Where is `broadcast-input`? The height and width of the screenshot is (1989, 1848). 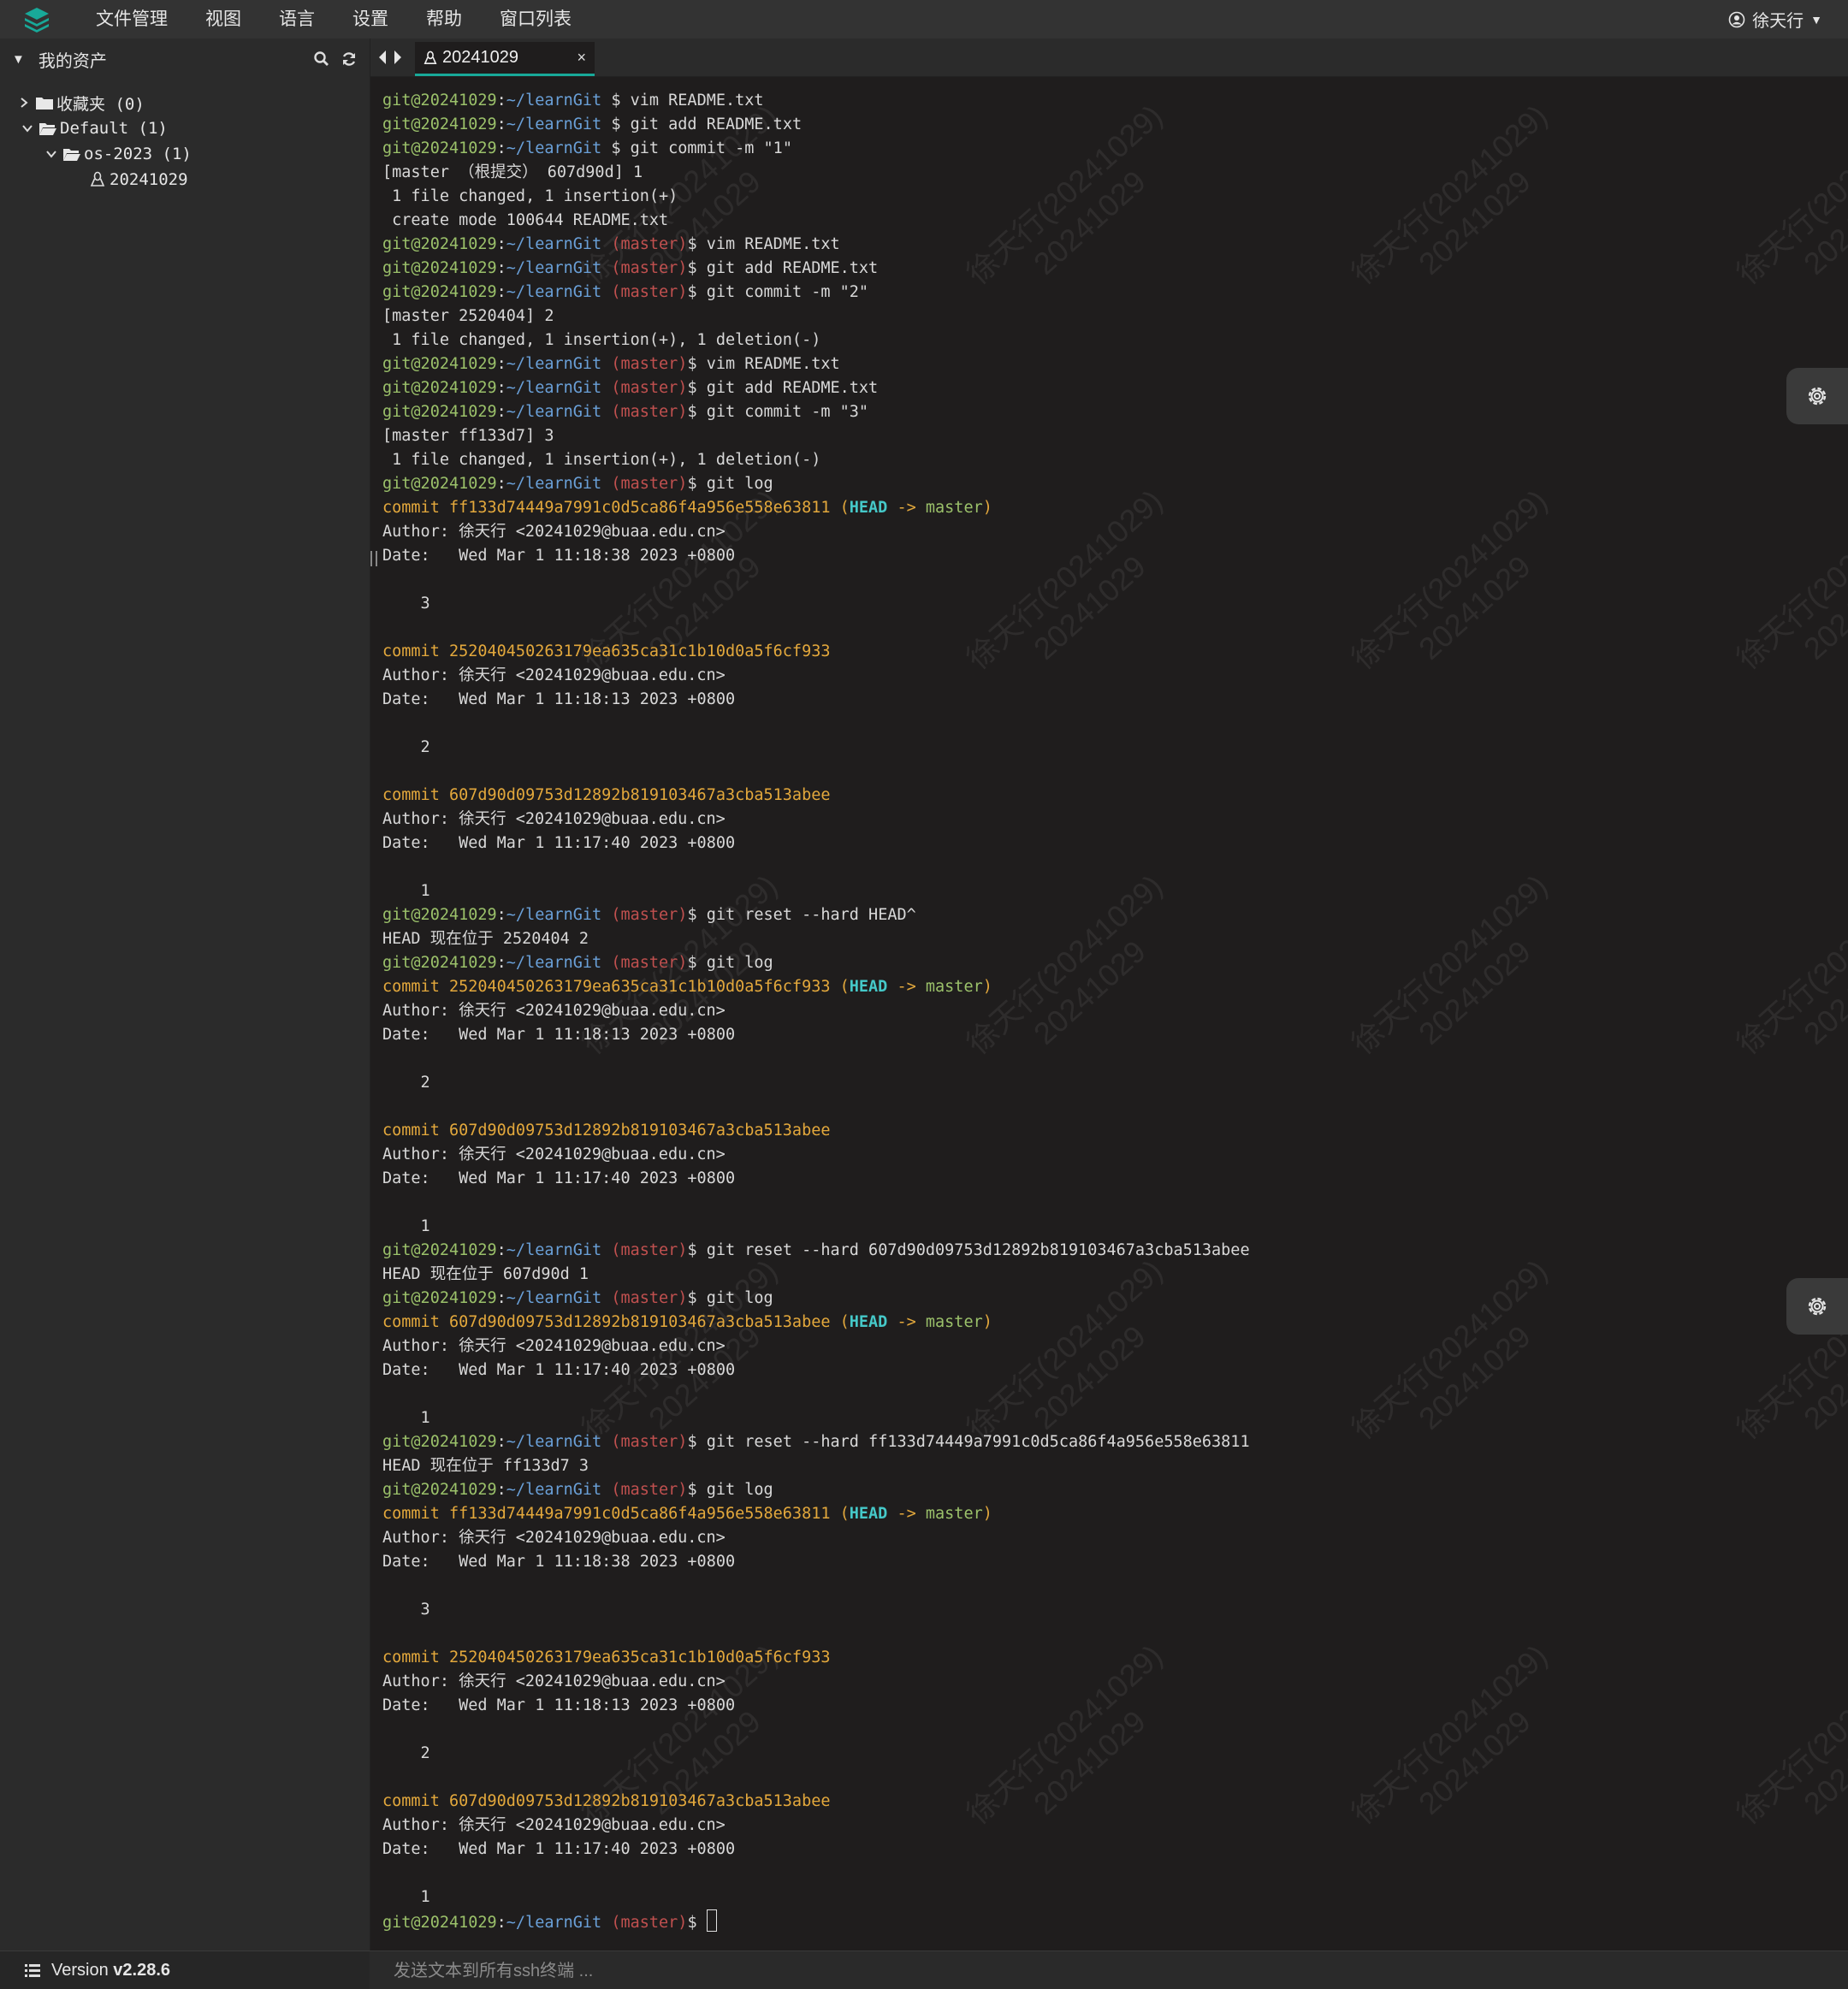 broadcast-input is located at coordinates (1099, 1971).